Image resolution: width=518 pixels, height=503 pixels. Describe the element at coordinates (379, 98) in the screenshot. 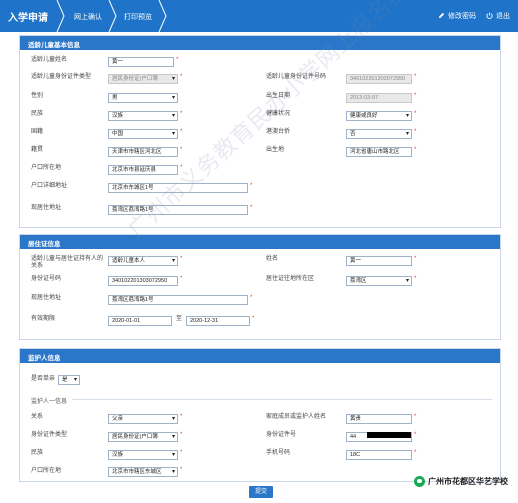

I see `birthdate-input: 2013-03-07` at that location.